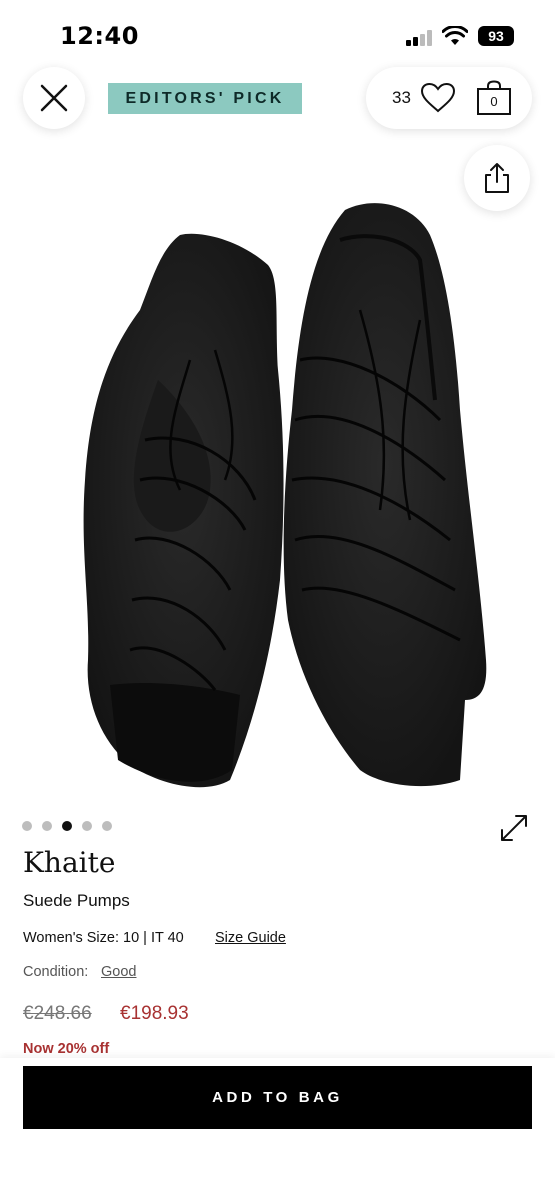  What do you see at coordinates (496, 36) in the screenshot?
I see `battery-indicator: 93` at bounding box center [496, 36].